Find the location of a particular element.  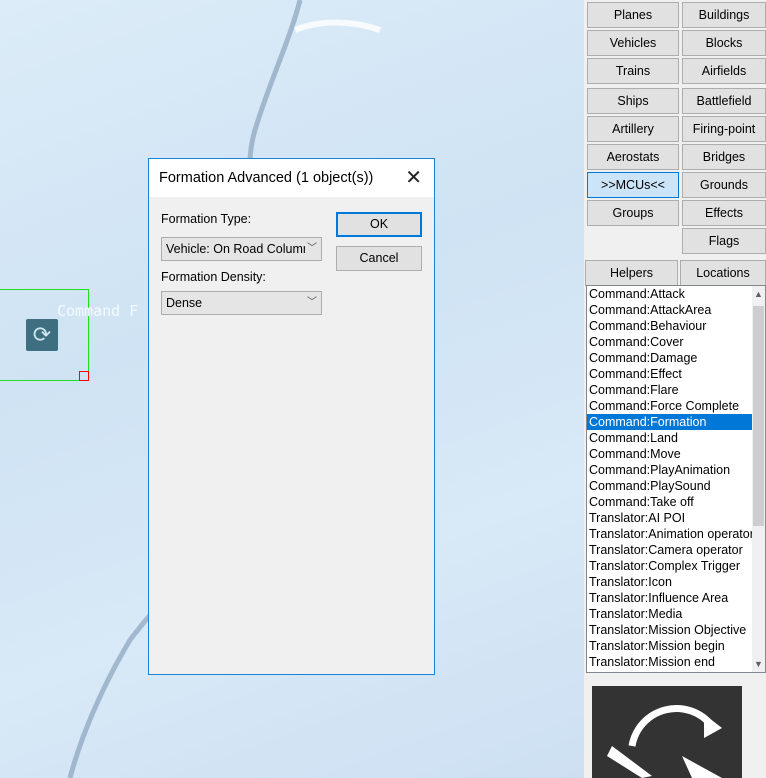

category-button-airfields: Airfields is located at coordinates (724, 71).